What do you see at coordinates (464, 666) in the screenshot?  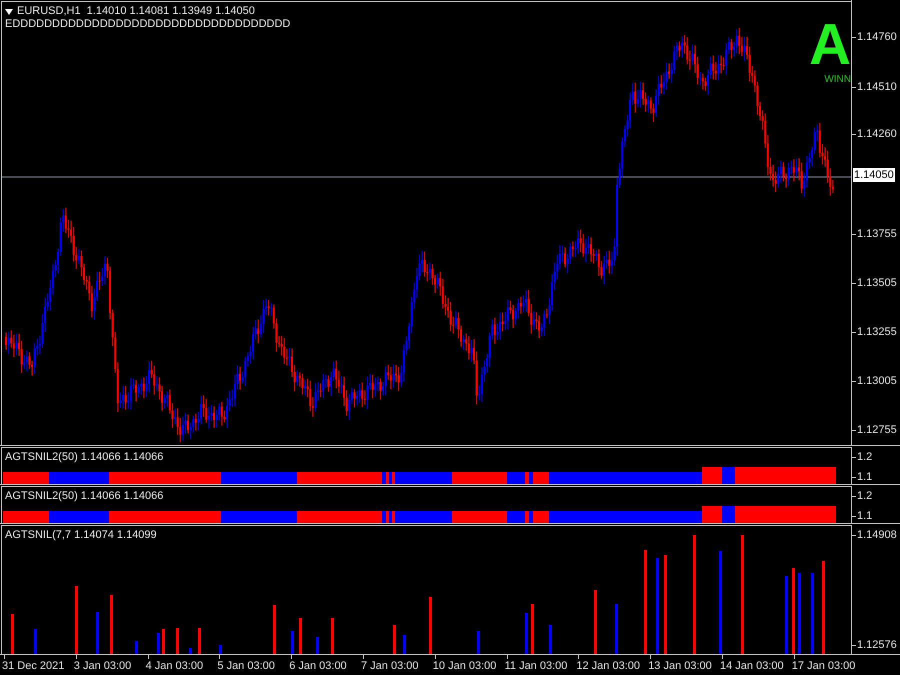 I see `time-axis-label: 10 Jan 03:00` at bounding box center [464, 666].